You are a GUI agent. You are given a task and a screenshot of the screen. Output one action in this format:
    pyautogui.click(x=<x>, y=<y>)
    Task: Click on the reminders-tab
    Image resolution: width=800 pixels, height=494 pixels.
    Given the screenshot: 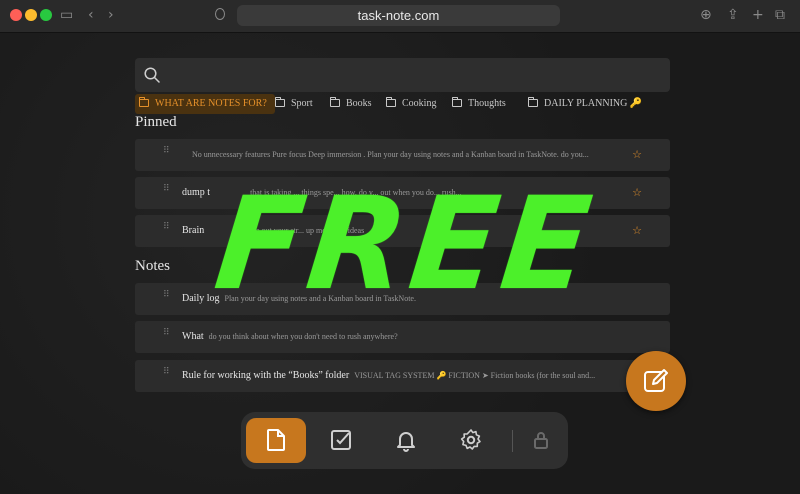 What is the action you would take?
    pyautogui.click(x=406, y=440)
    